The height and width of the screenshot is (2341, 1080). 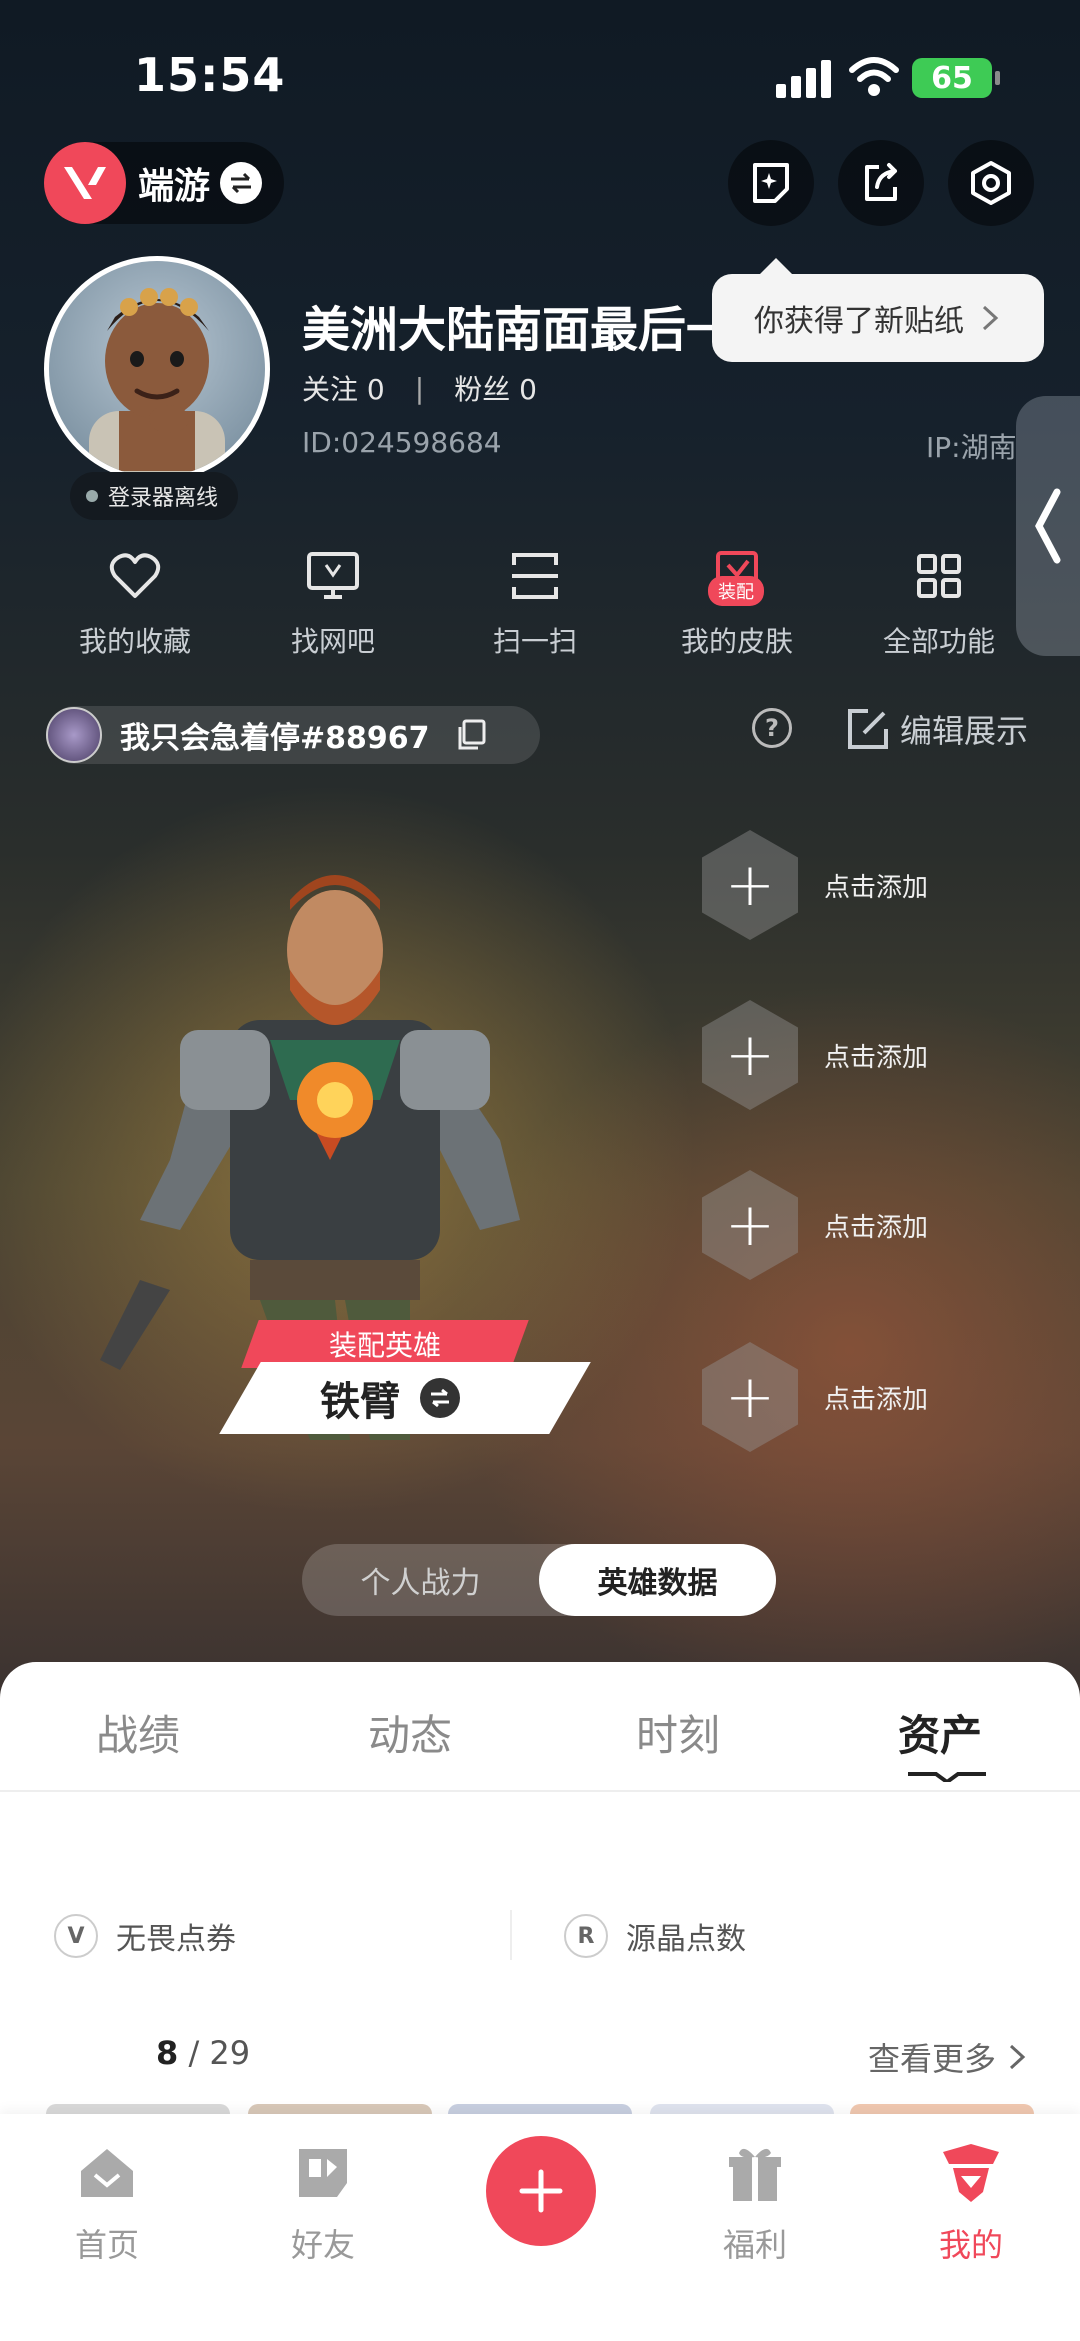 I want to click on chevron-left-icon, so click(x=1048, y=526).